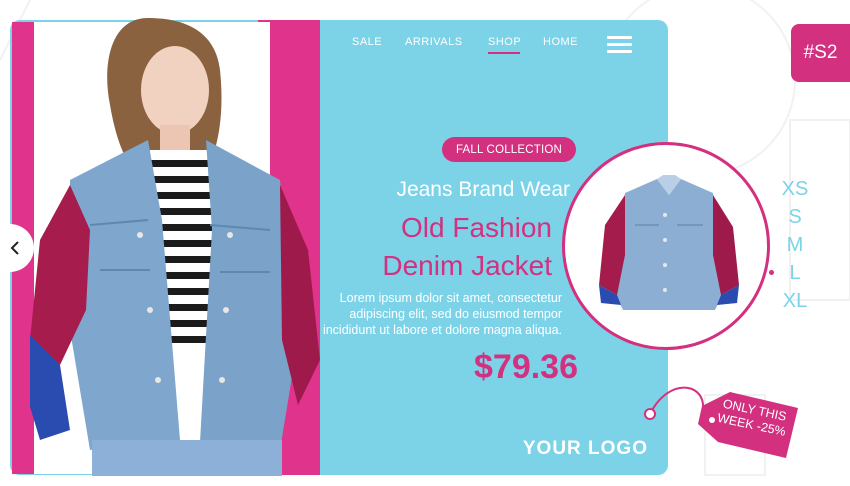 This screenshot has height=486, width=850. I want to click on size-s: S, so click(795, 217).